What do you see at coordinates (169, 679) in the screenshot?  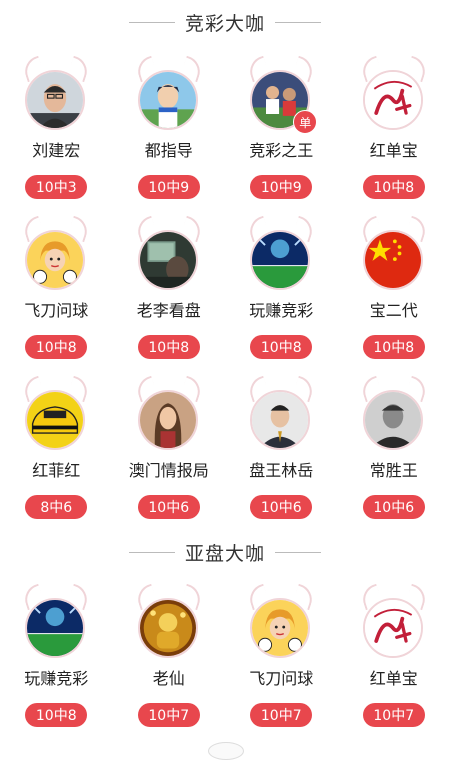 I see `expert-name: 老仙` at bounding box center [169, 679].